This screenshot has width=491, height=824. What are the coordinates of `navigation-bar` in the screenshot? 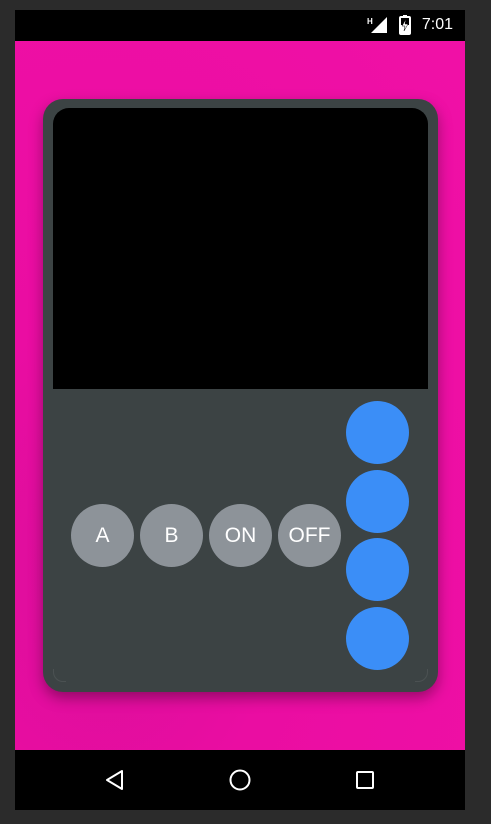 It's located at (240, 780).